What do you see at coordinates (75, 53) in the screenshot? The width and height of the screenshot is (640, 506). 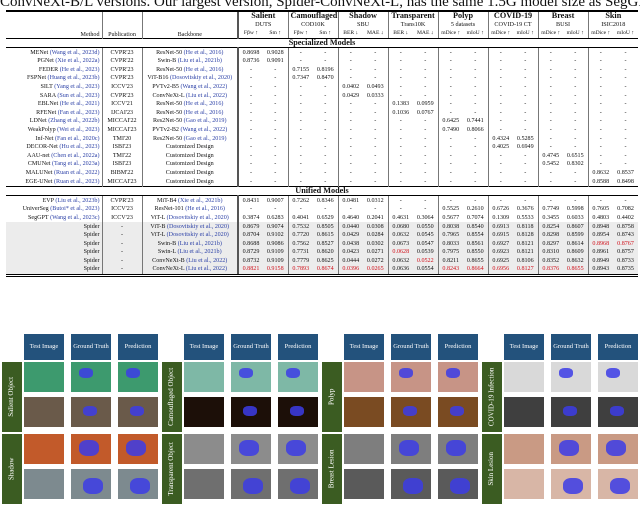 I see `citation-link: (Wang et al., 2023d)` at bounding box center [75, 53].